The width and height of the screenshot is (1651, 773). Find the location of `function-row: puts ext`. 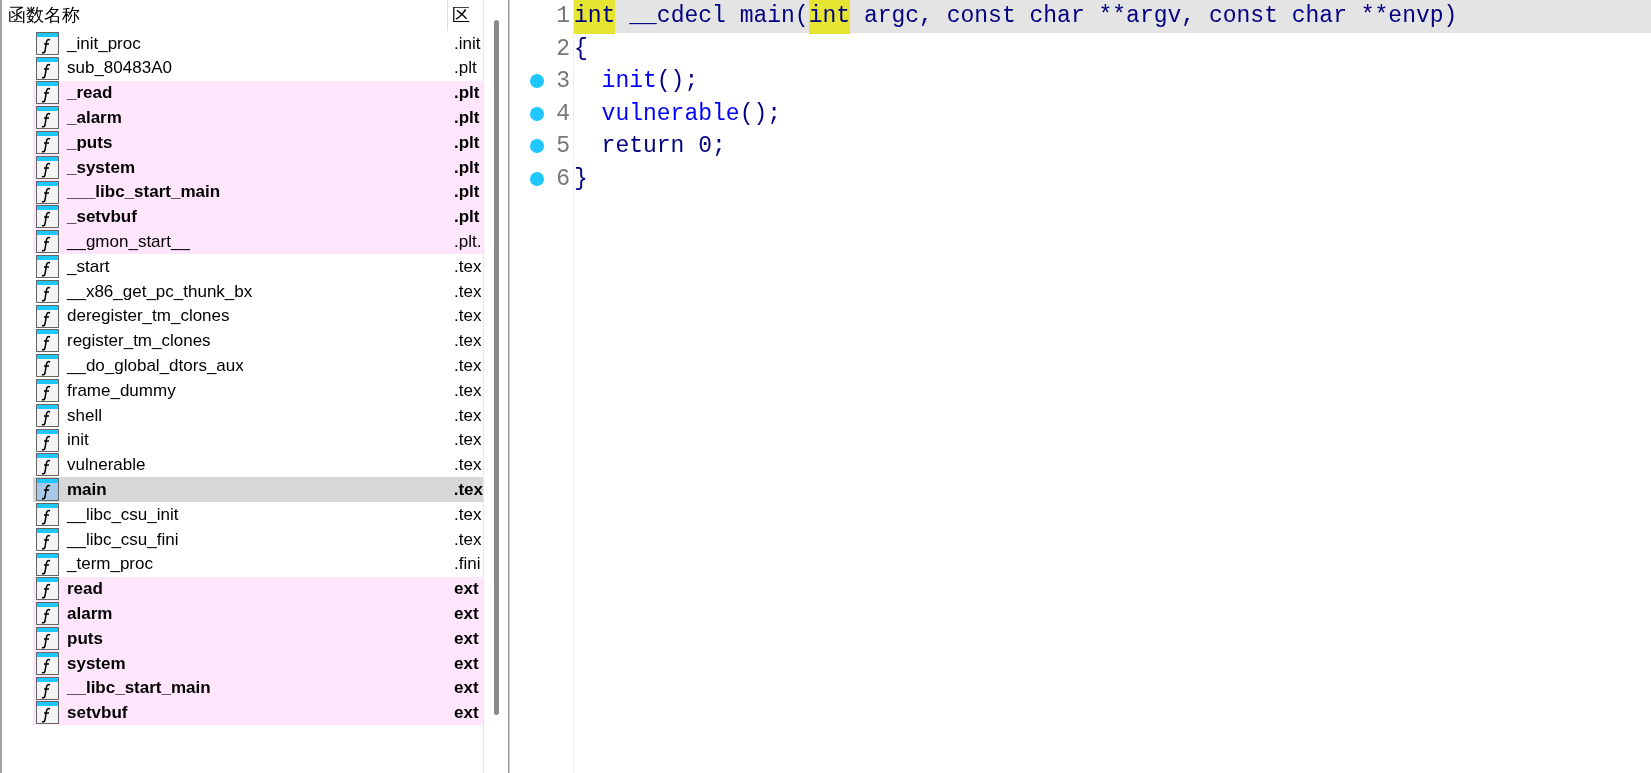

function-row: puts ext is located at coordinates (258, 638).